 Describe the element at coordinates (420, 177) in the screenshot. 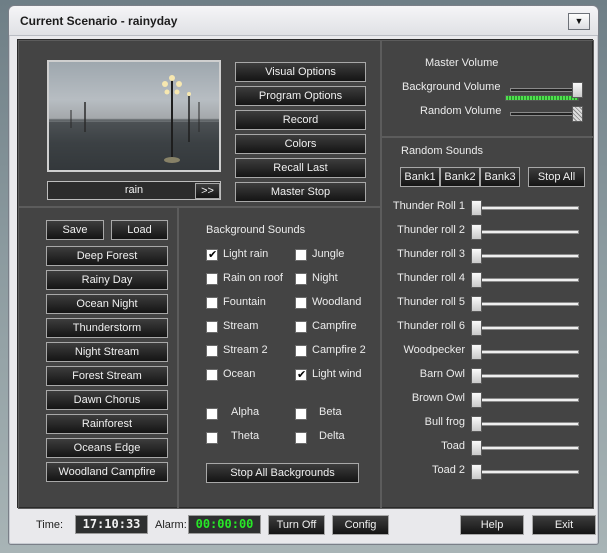

I see `bank1-button: Bank1` at that location.